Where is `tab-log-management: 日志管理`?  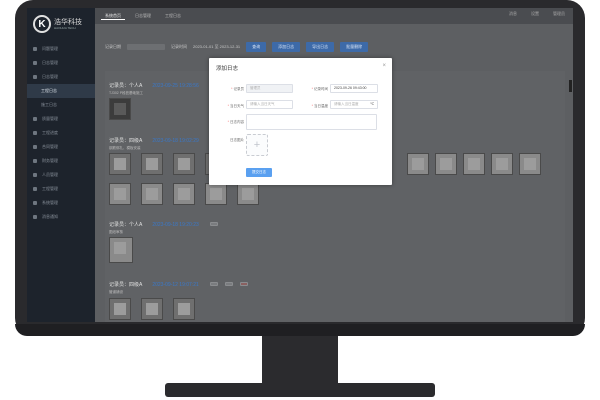
tab-log-management: 日志管理 is located at coordinates (143, 16).